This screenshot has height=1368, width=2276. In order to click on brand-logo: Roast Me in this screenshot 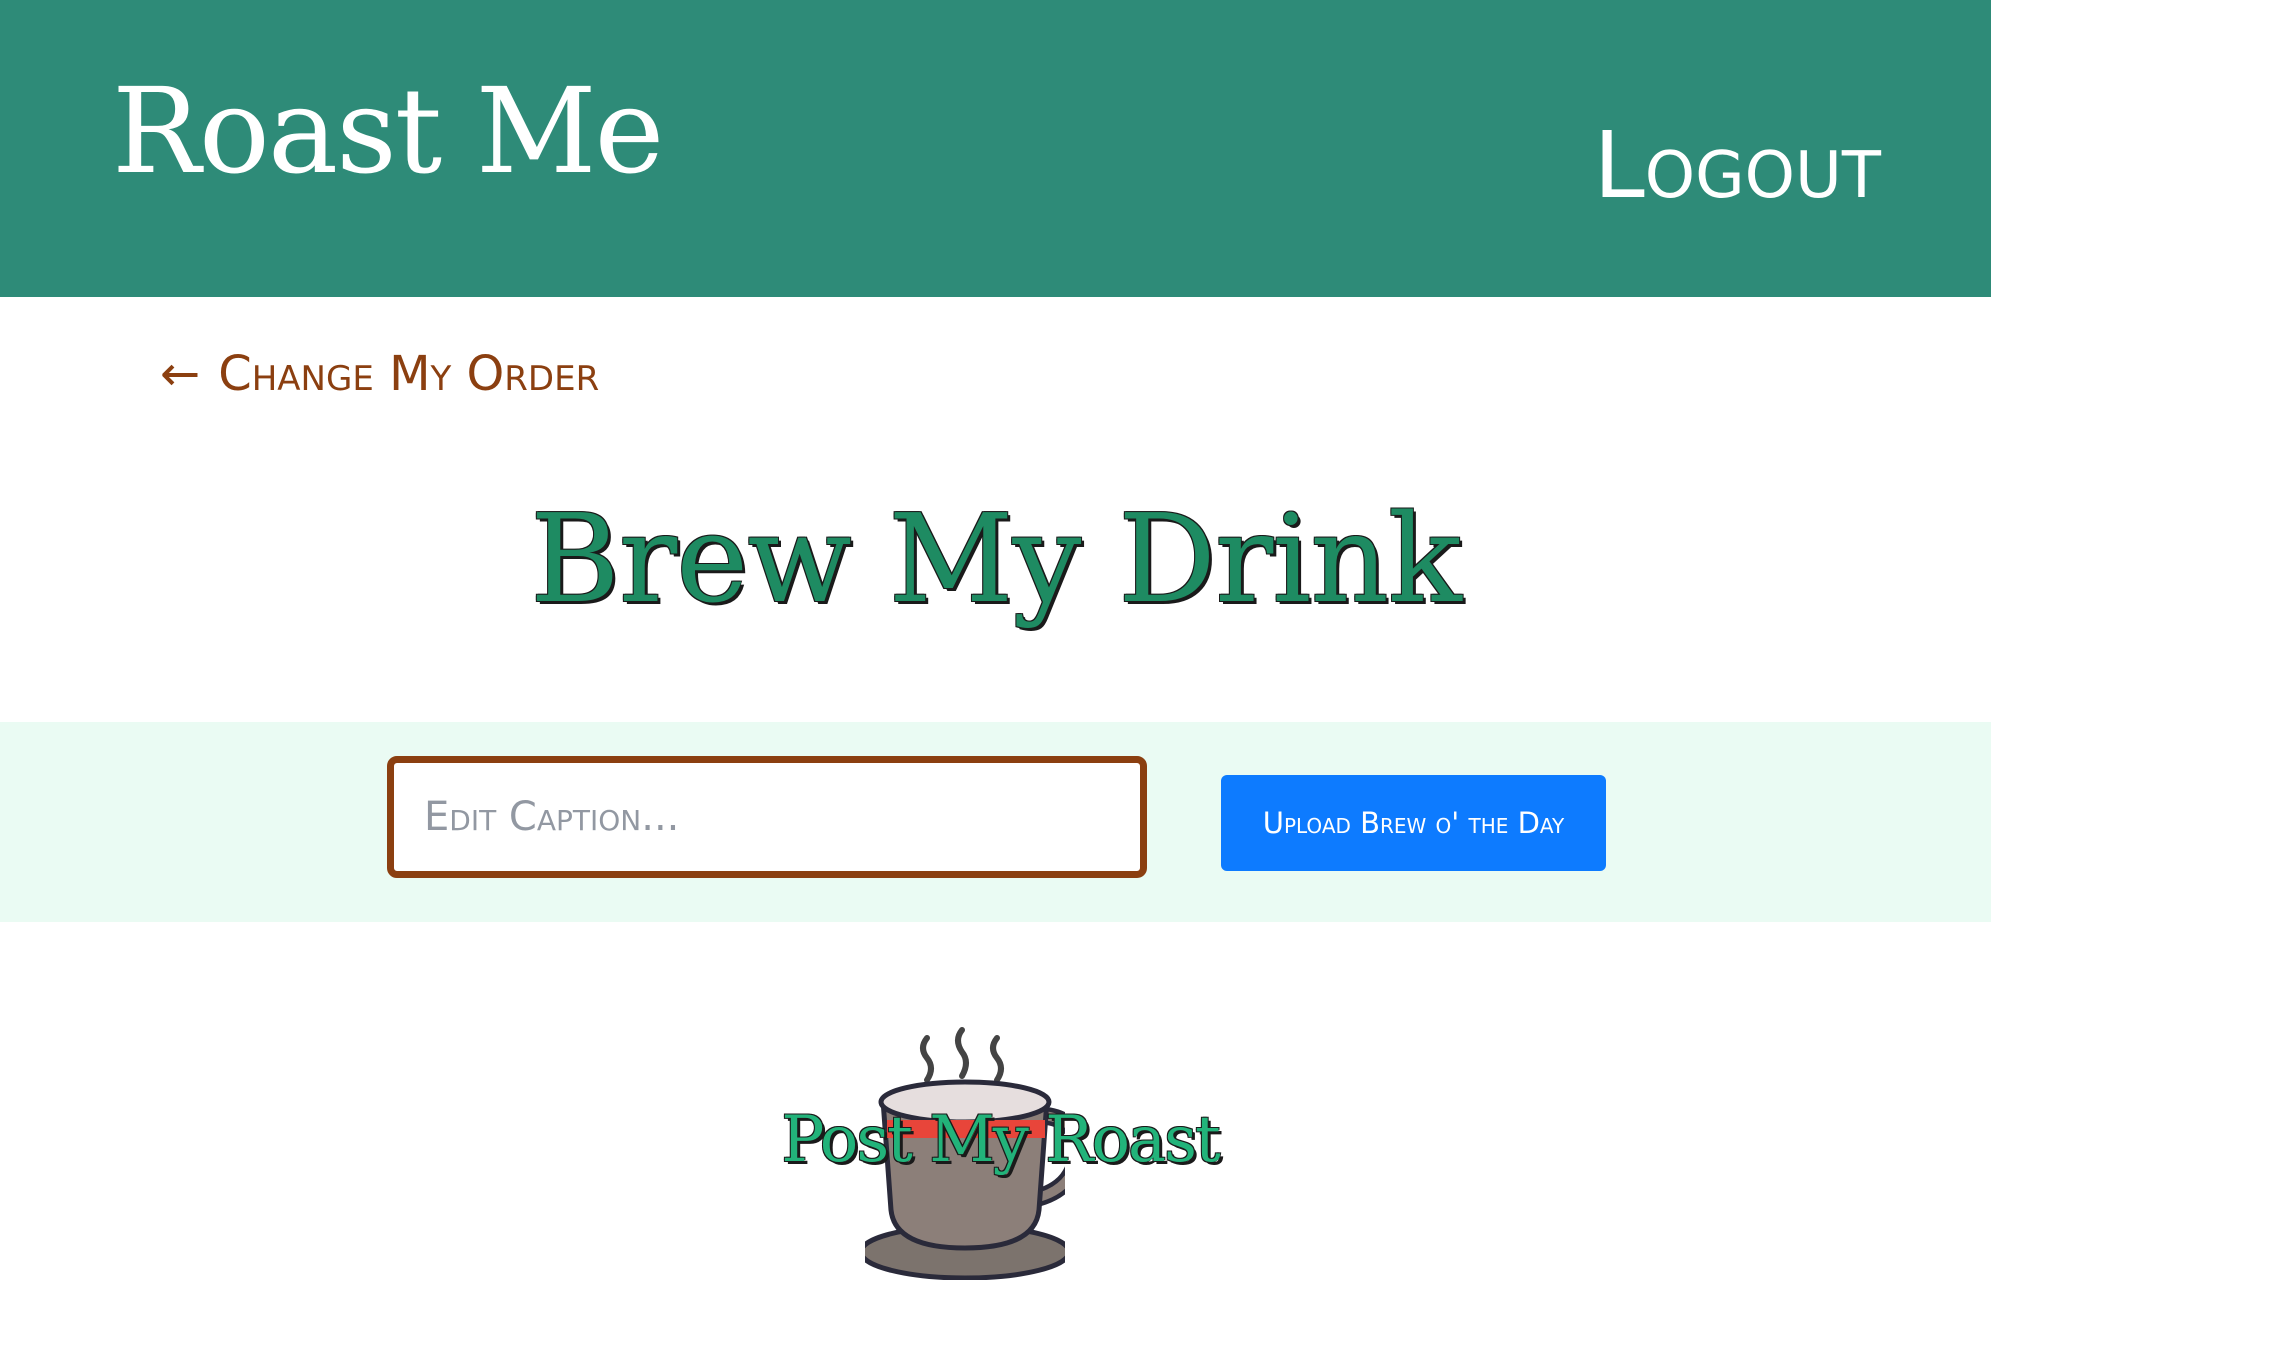, I will do `click(388, 131)`.